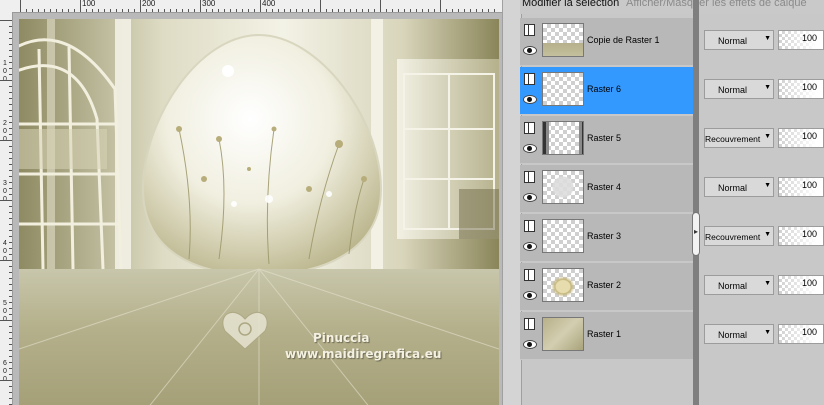  What do you see at coordinates (570, 4) in the screenshot?
I see `edit-selection-button: Modifier la sélection` at bounding box center [570, 4].